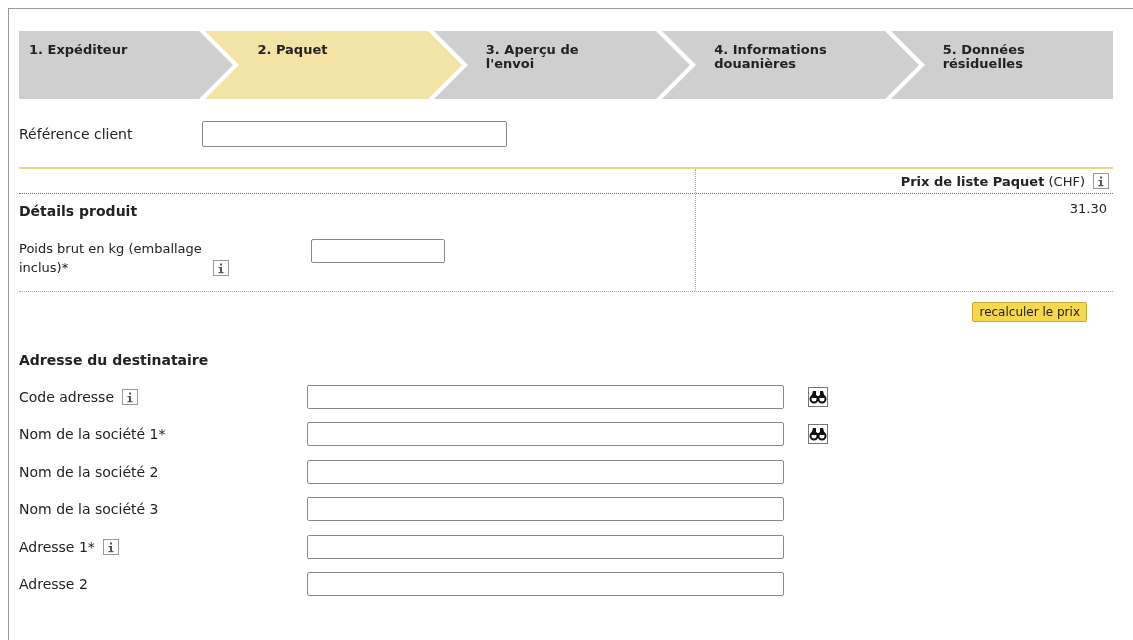  What do you see at coordinates (89, 471) in the screenshot?
I see `field-label: Nom de la société 2` at bounding box center [89, 471].